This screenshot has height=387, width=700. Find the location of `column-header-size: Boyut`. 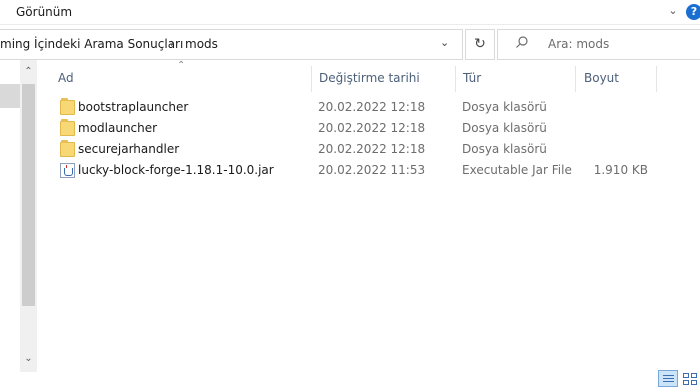

column-header-size: Boyut is located at coordinates (601, 78).